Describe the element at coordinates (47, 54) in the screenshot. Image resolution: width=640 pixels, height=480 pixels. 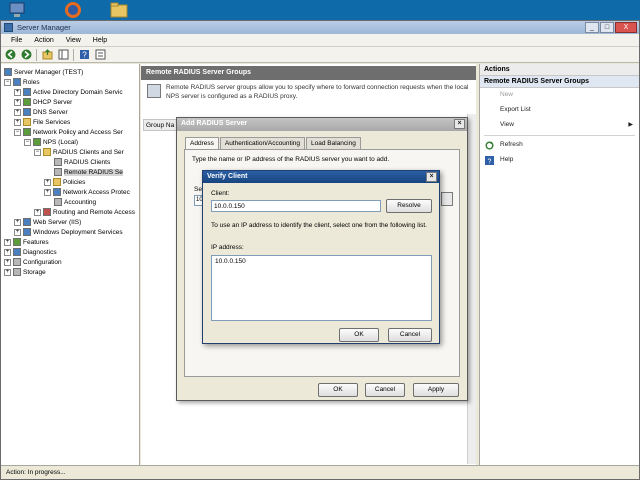
I see `up-icon` at that location.